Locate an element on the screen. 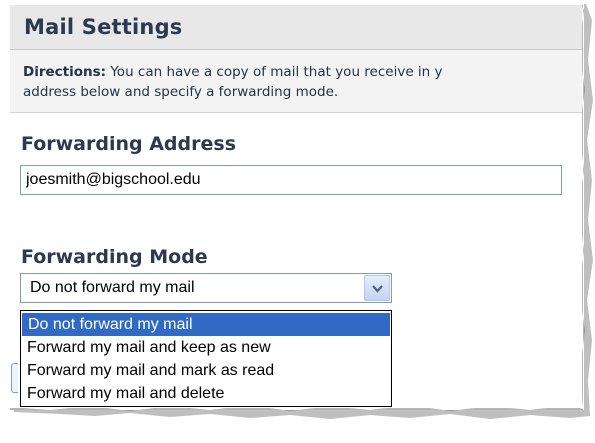 Image resolution: width=595 pixels, height=443 pixels. option-forward-delete: Forward my mail and delete is located at coordinates (206, 393).